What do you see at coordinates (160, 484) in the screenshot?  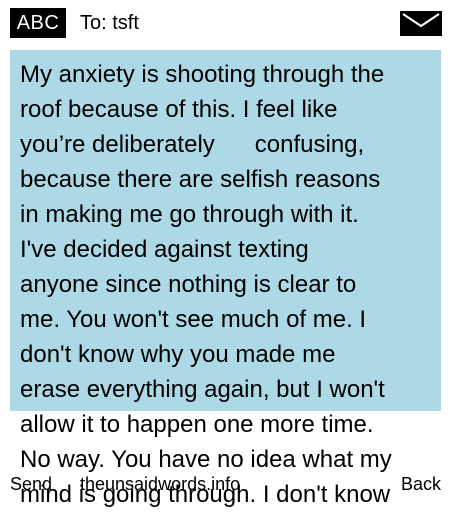 I see `website-label: theunsaidwords.info` at bounding box center [160, 484].